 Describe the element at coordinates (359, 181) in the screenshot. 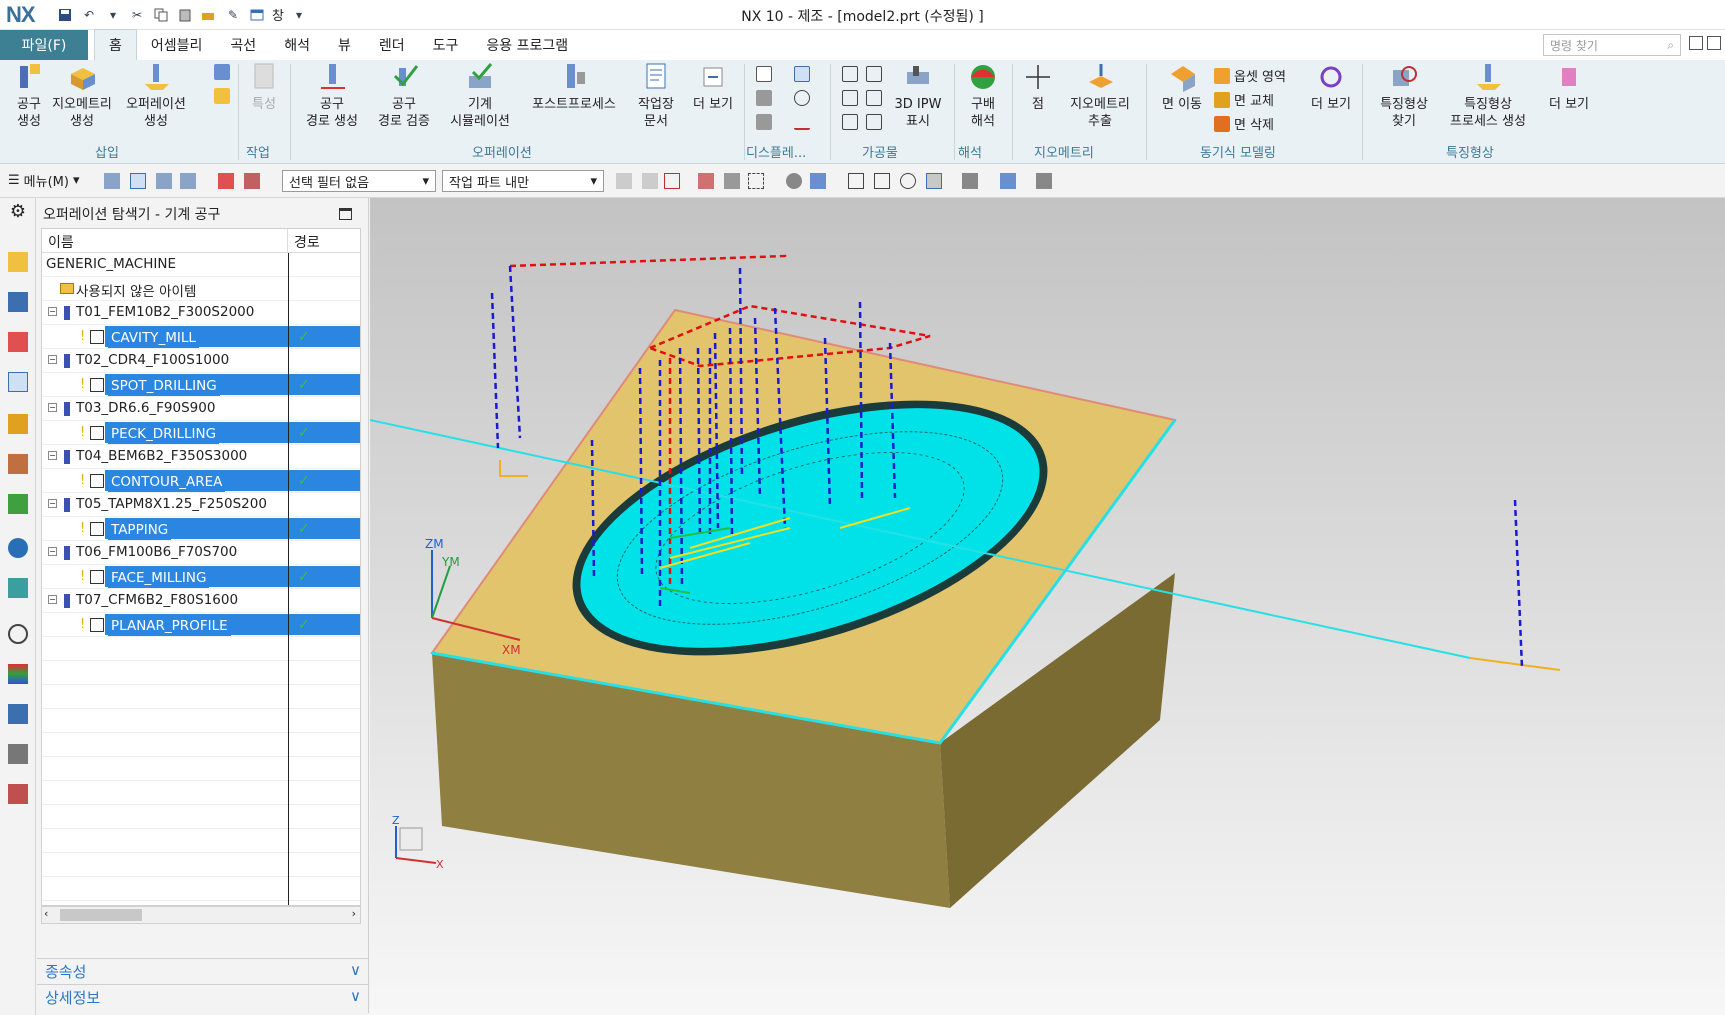

I see `selection-filter-dropdown: 선택 필터 없음 ▾` at that location.